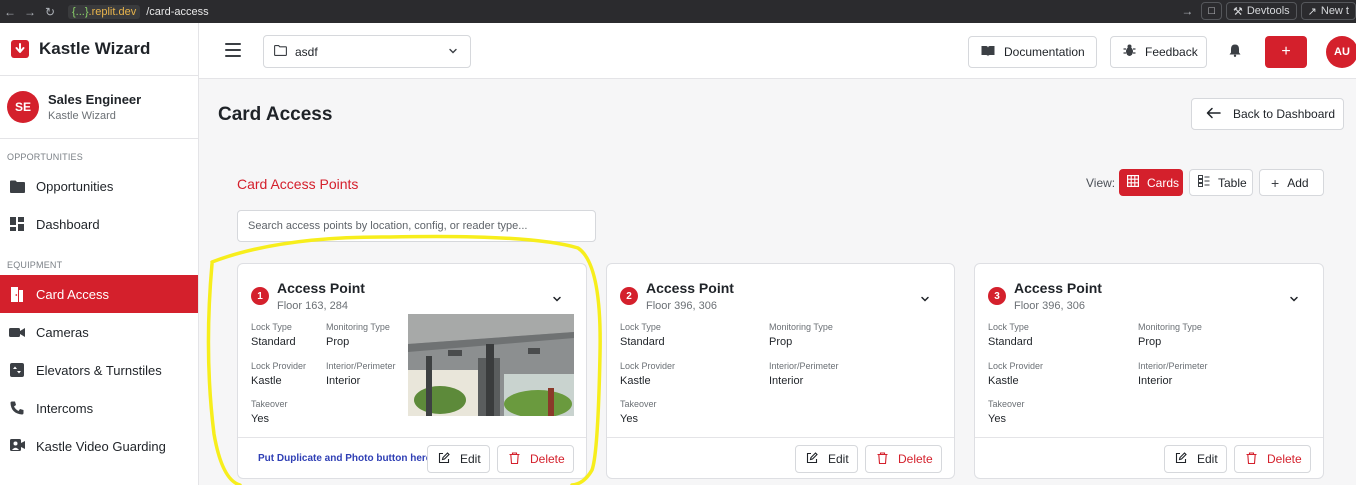 The height and width of the screenshot is (485, 1356). I want to click on sidebar-item-label: Card Access, so click(72, 294).